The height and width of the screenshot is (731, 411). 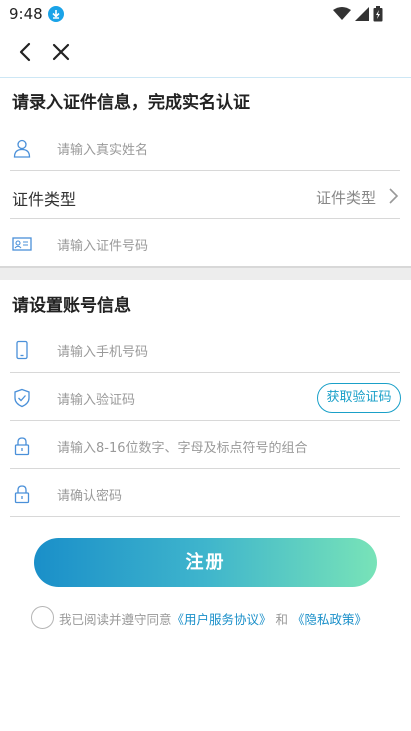 What do you see at coordinates (205, 148) in the screenshot?
I see `real-name-field: 请输入真实姓名` at bounding box center [205, 148].